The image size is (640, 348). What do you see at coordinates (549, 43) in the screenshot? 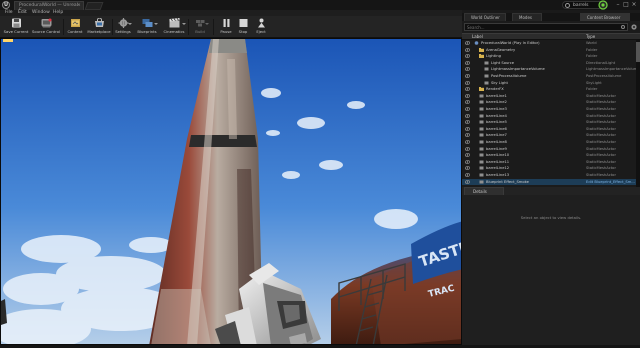
I see `outliner-row: ProceduralWorld (Play In Editor) World` at bounding box center [549, 43].